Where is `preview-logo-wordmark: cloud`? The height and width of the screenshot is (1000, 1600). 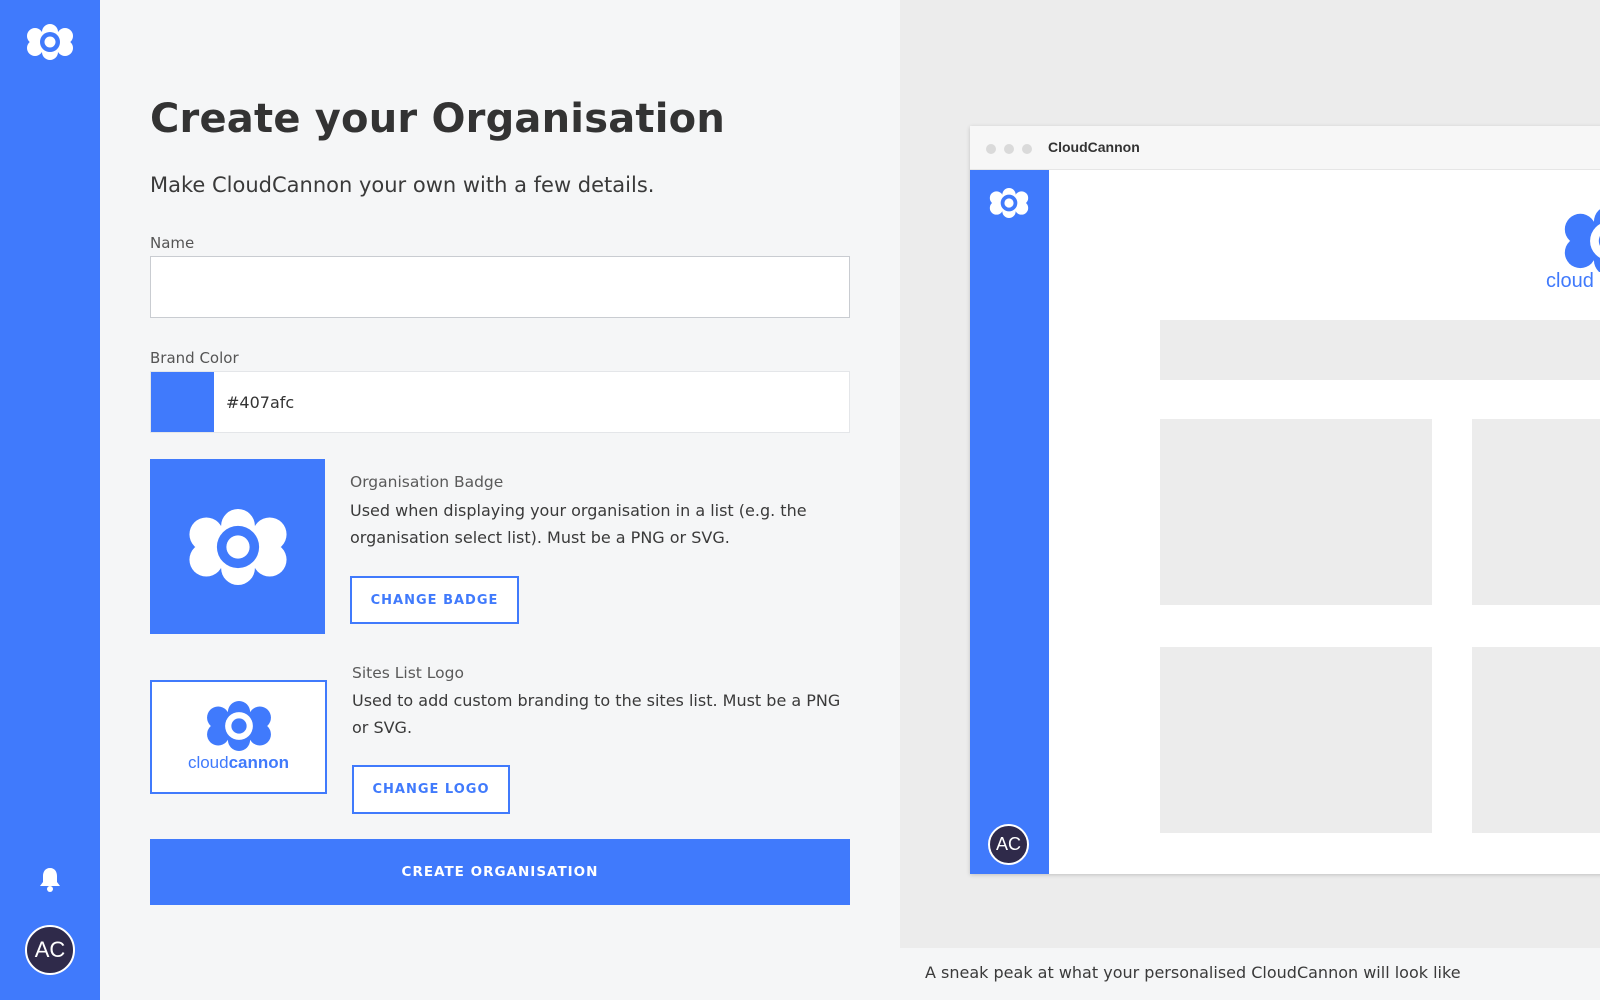 preview-logo-wordmark: cloud is located at coordinates (1570, 281).